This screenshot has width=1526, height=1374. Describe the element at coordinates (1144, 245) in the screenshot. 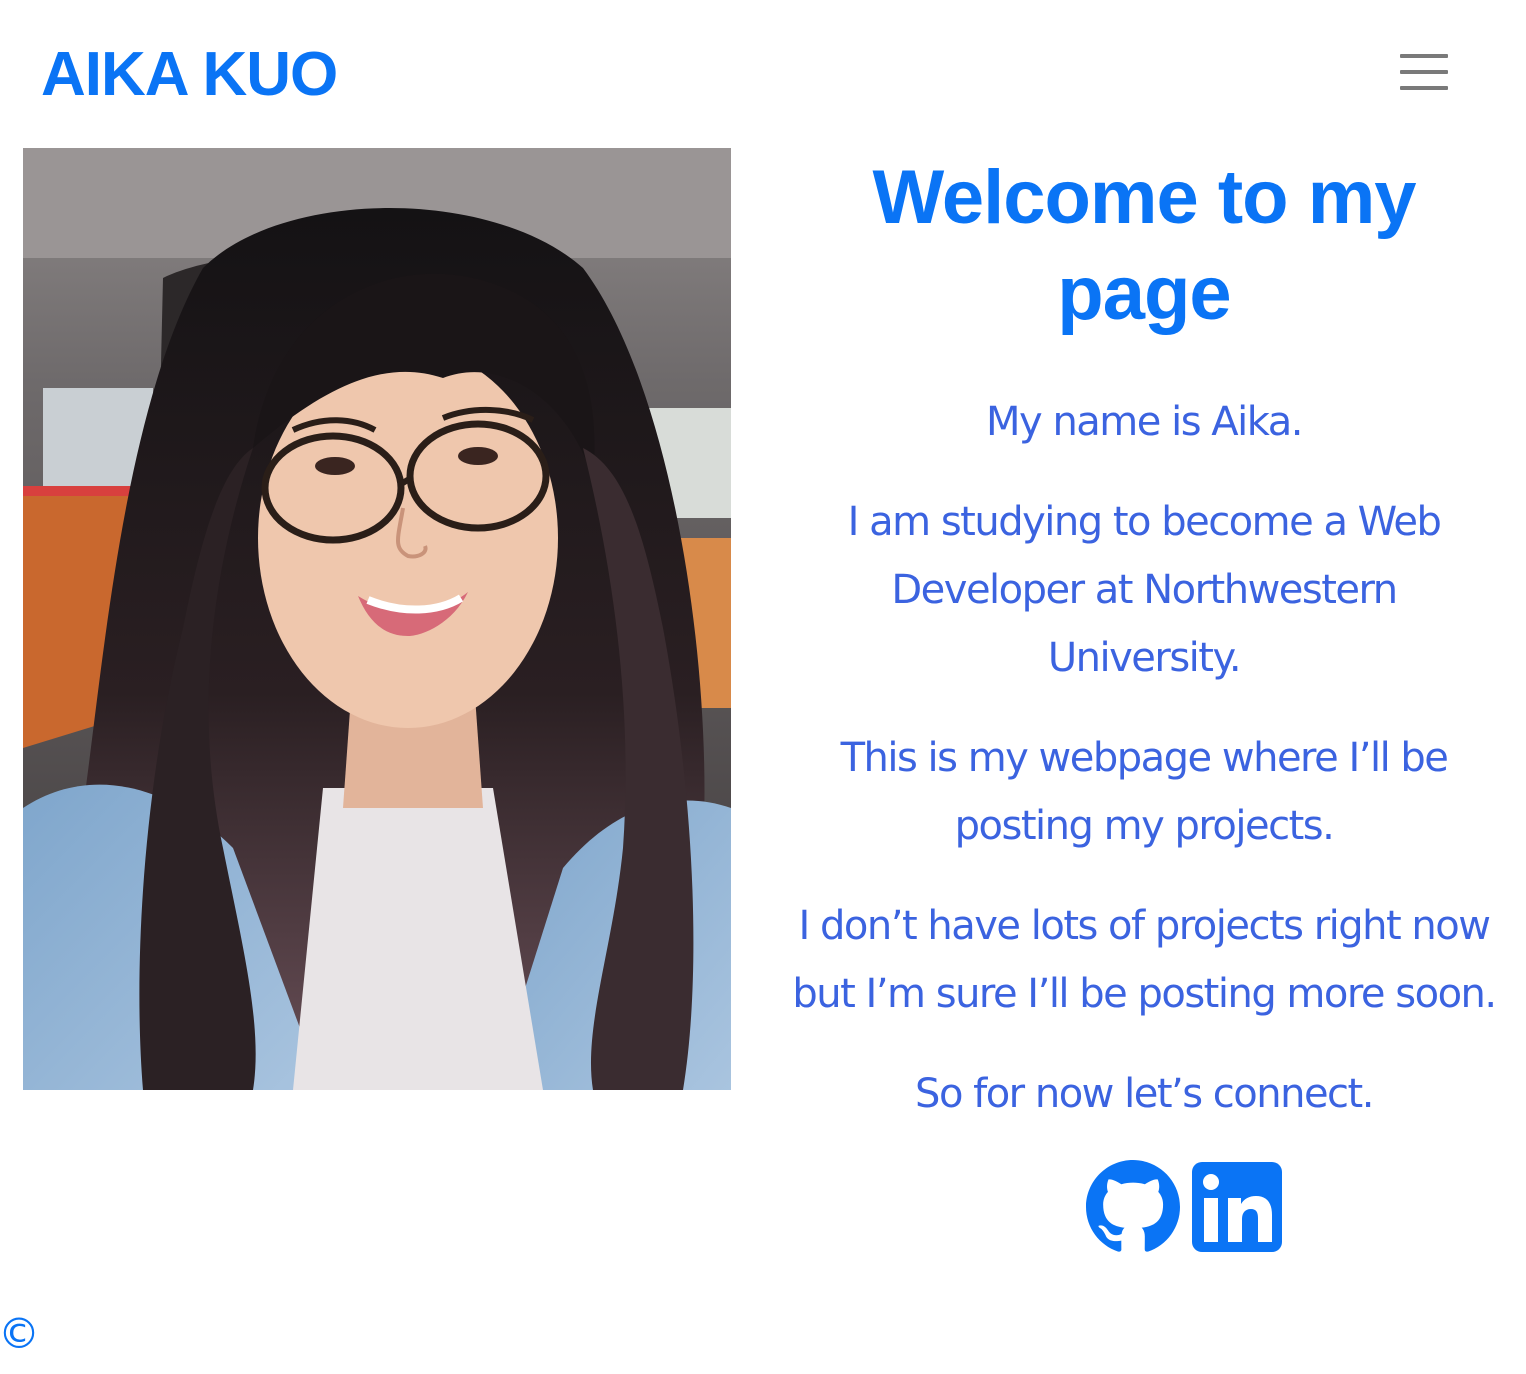

I see `welcome-heading: Welcome to my page` at that location.